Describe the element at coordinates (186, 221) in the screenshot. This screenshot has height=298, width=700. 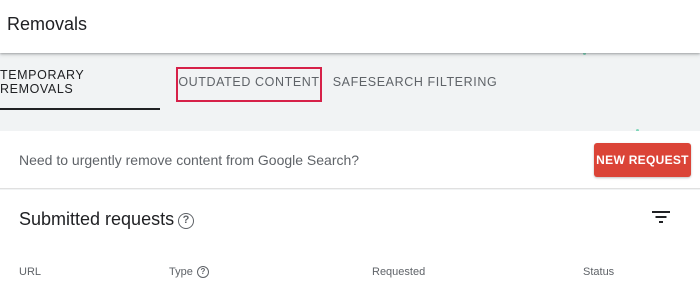
I see `help-icon: ?` at that location.